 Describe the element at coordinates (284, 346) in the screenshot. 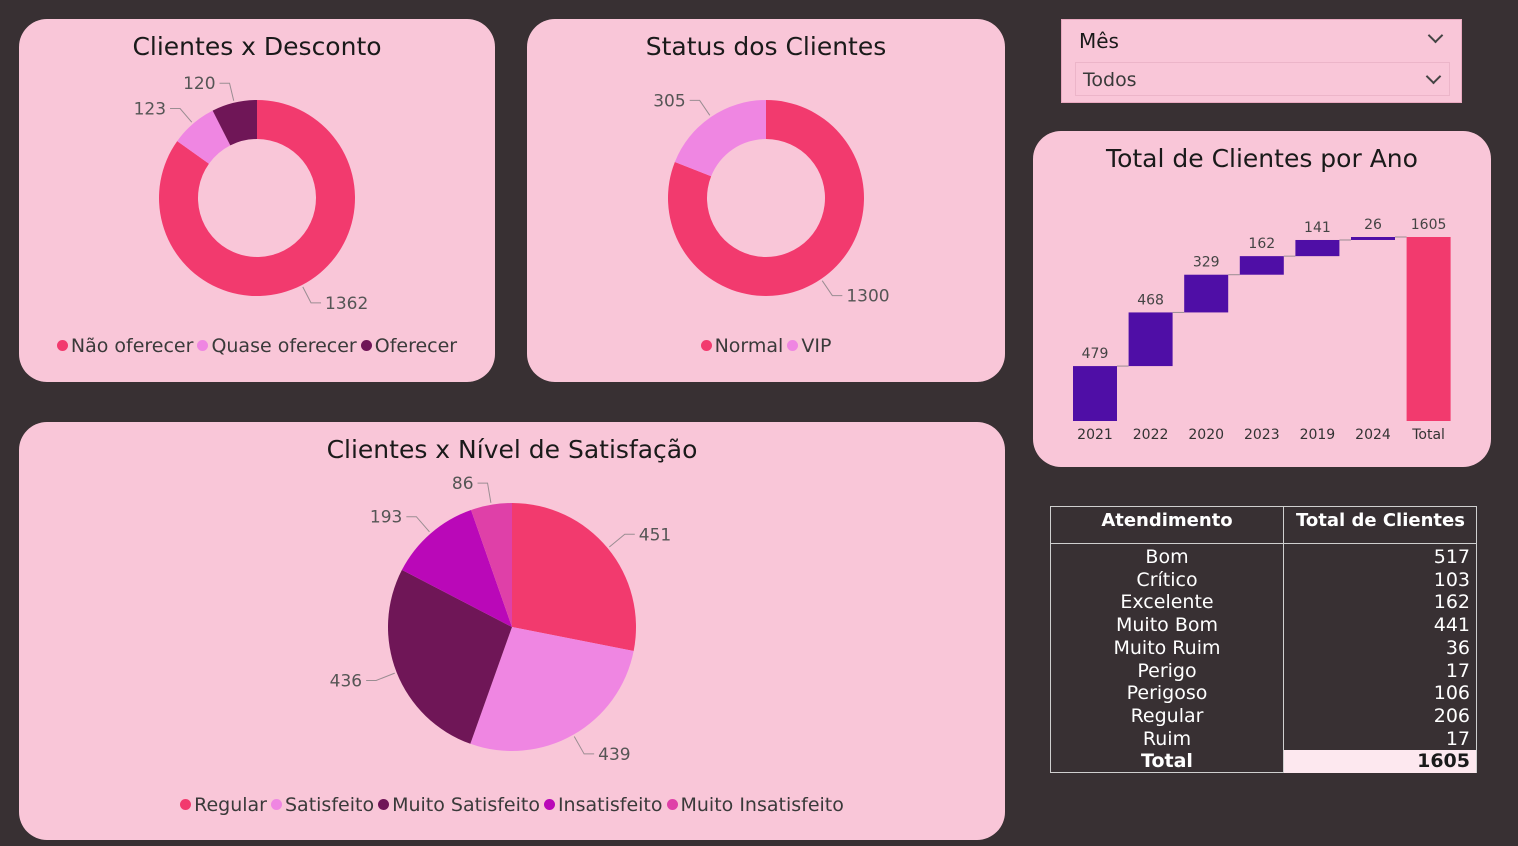

I see `legend-label: Quase oferecer` at that location.